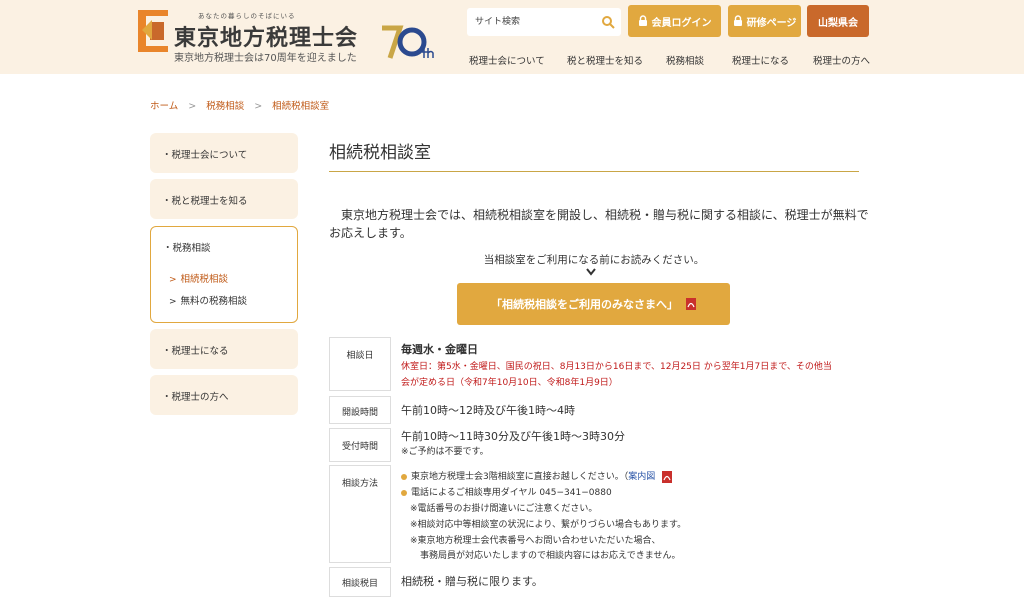 This screenshot has width=1024, height=597. I want to click on nav-item-tax-knowledge: 税と税理士を知る, so click(605, 60).